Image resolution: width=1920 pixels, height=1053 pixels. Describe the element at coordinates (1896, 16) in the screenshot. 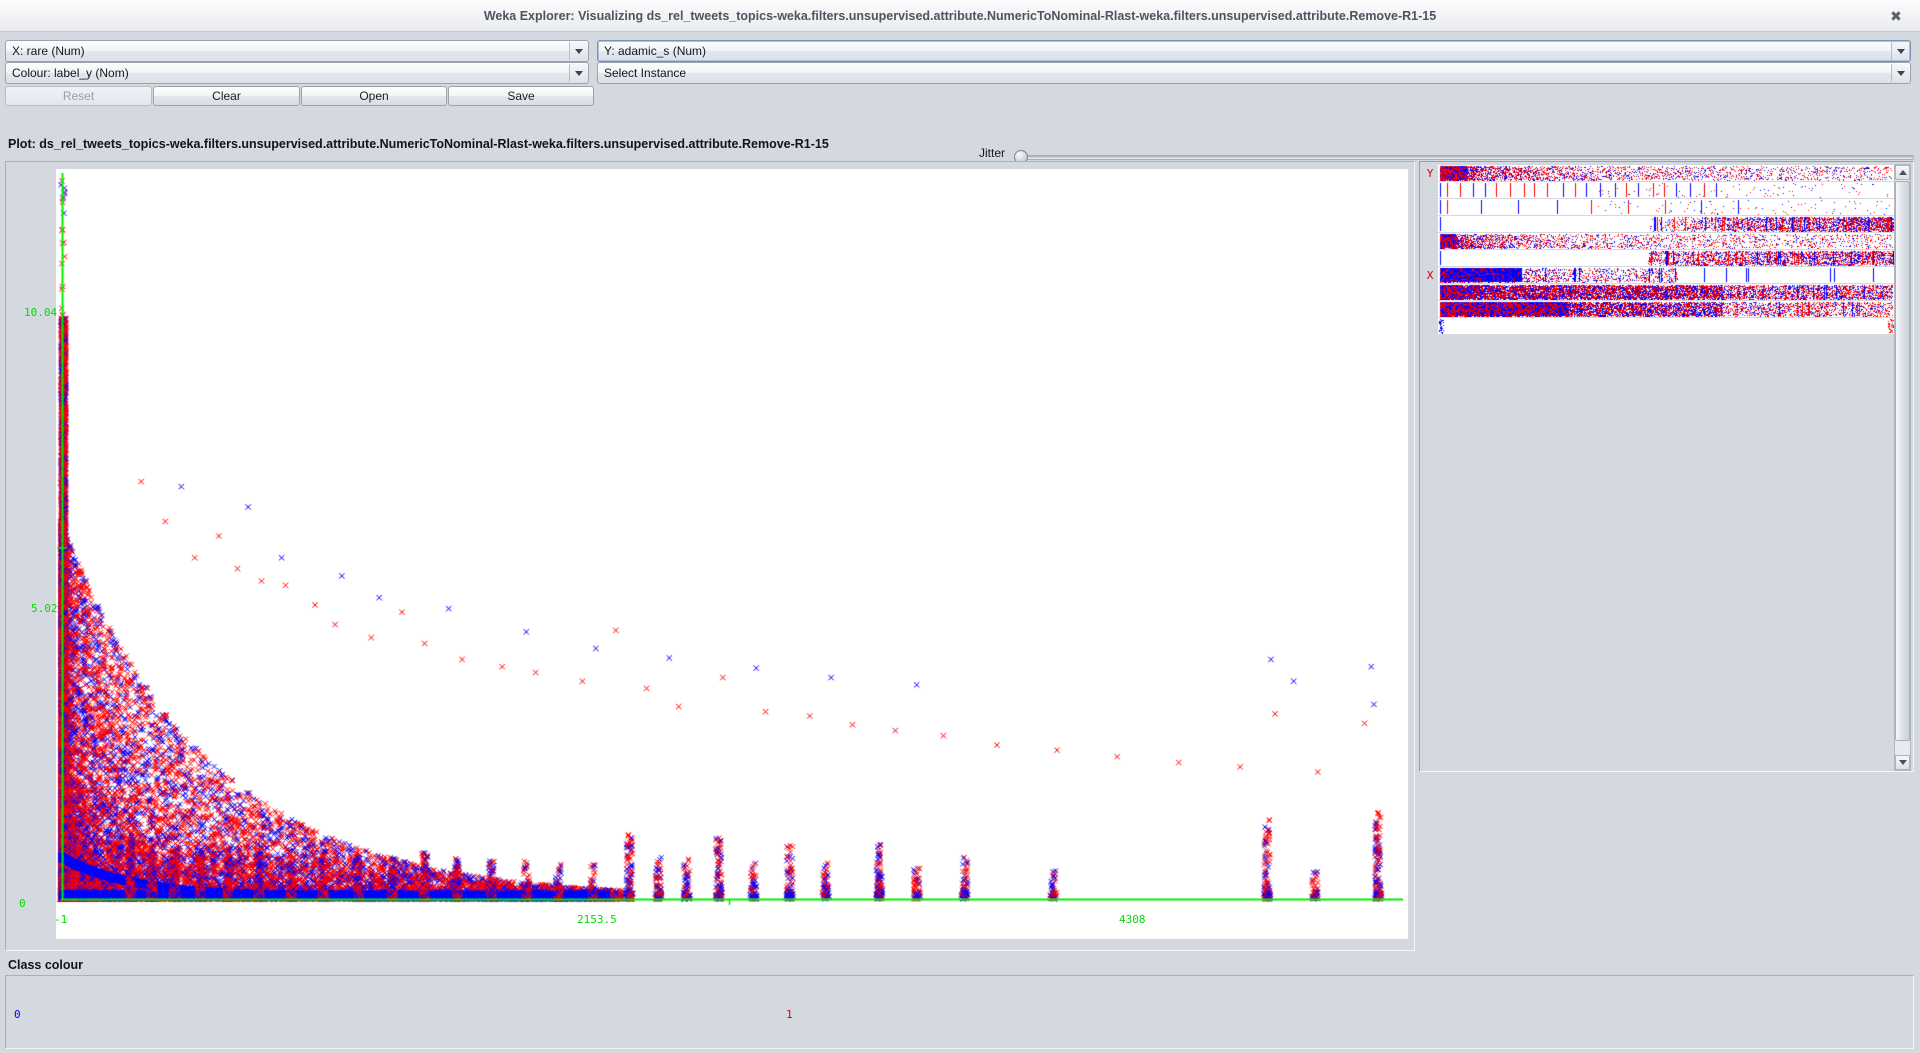

I see `close-icon: ✖` at that location.